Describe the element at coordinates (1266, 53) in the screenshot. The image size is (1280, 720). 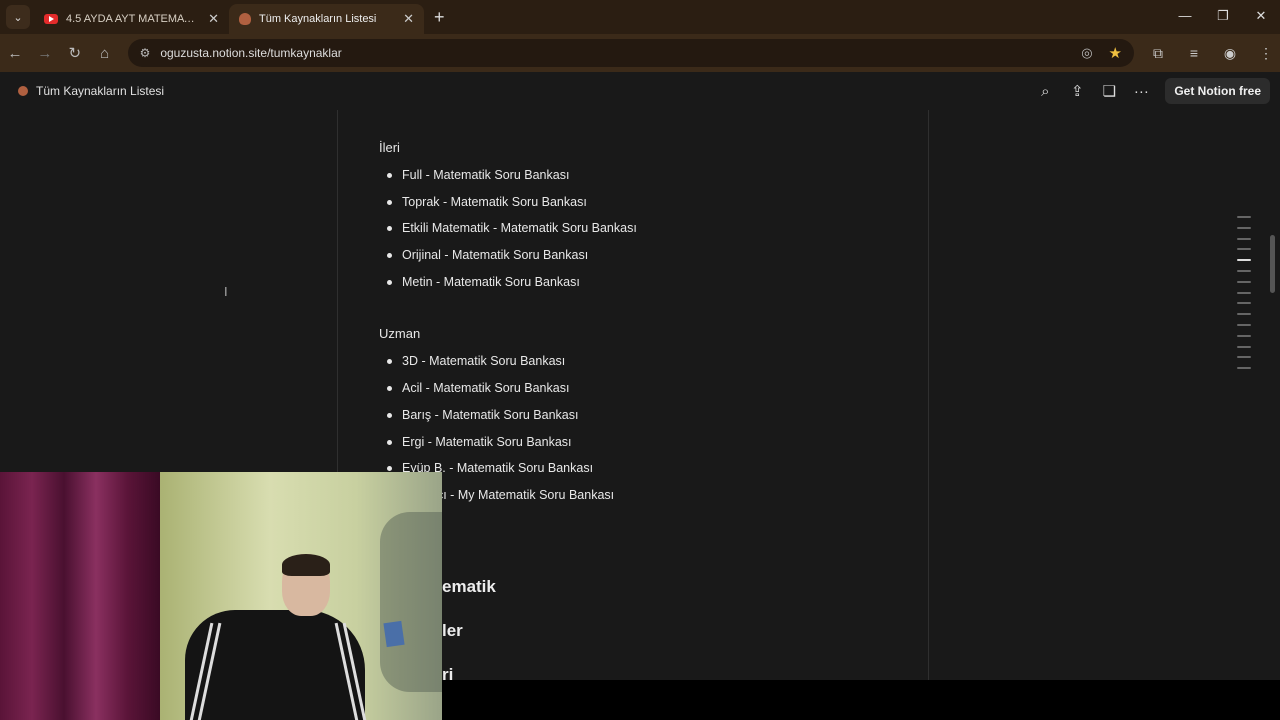
I see `menu-icon: ⋮` at that location.